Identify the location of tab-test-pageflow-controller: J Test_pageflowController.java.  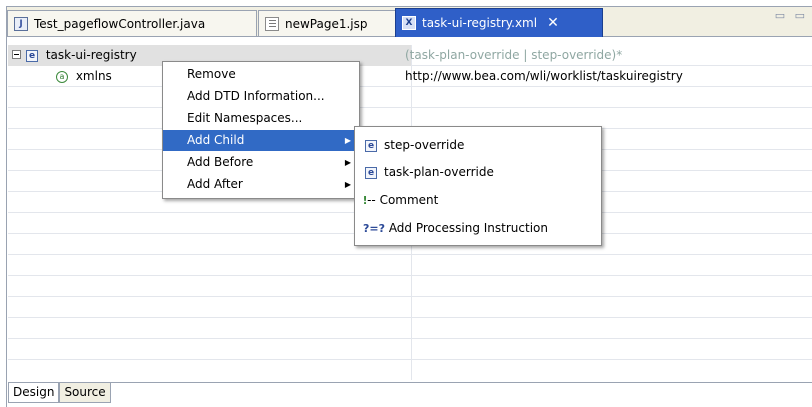
(132, 23).